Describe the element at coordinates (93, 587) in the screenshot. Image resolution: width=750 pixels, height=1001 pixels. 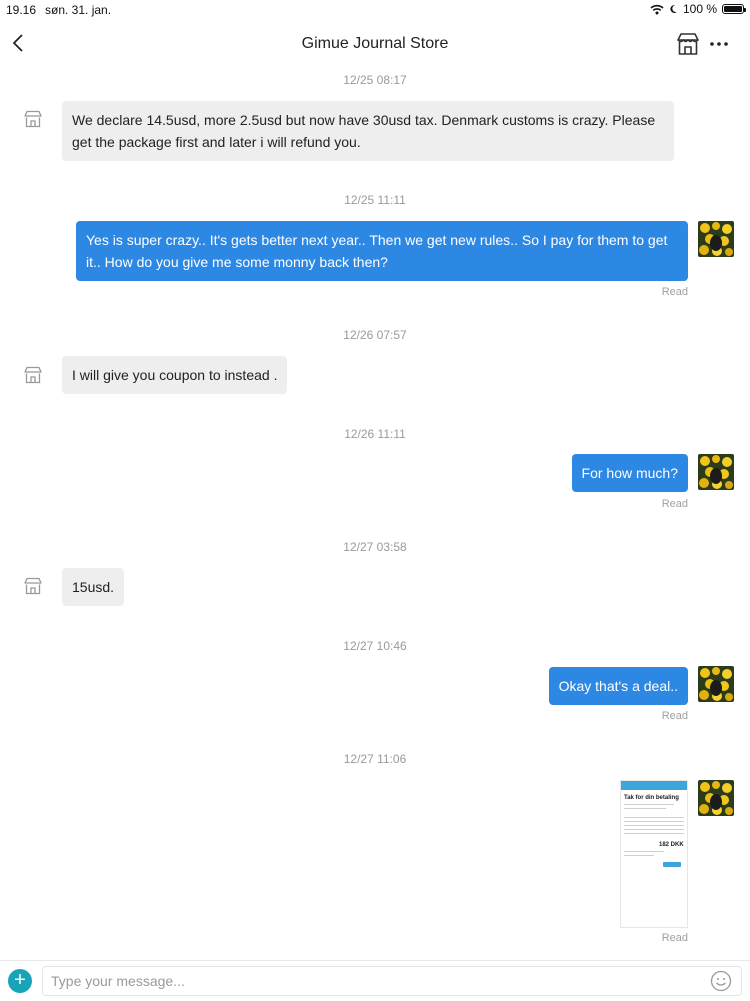
I see `incoming-message: 15usd.` at that location.